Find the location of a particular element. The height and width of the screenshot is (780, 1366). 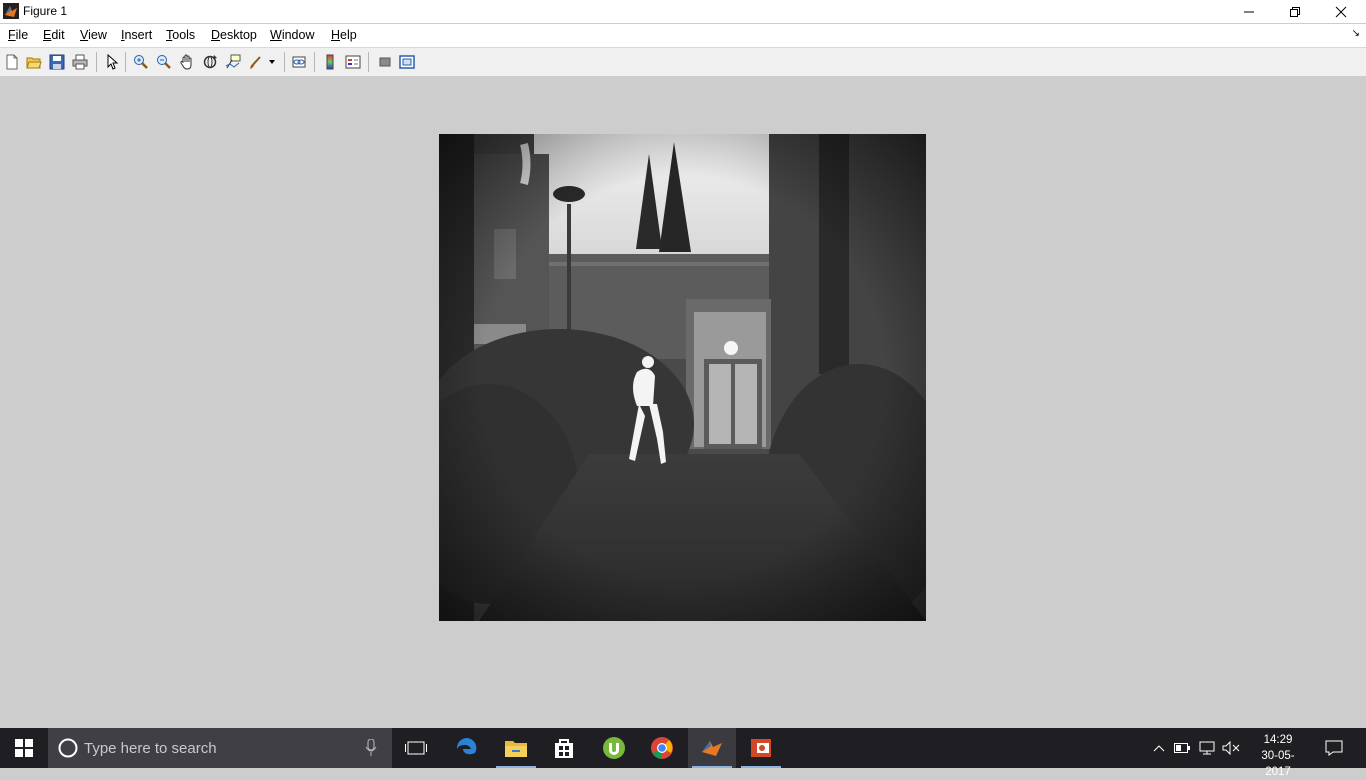

clock-date: 30-05-2017 is located at coordinates (1278, 764).